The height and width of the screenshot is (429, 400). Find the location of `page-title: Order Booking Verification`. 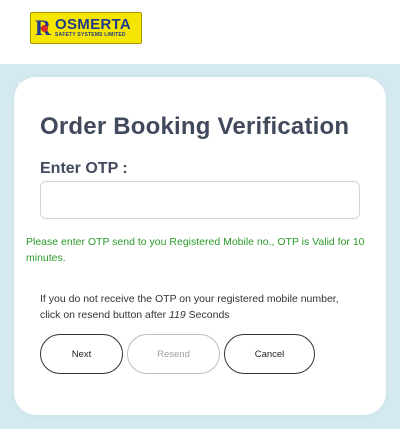

page-title: Order Booking Verification is located at coordinates (195, 126).